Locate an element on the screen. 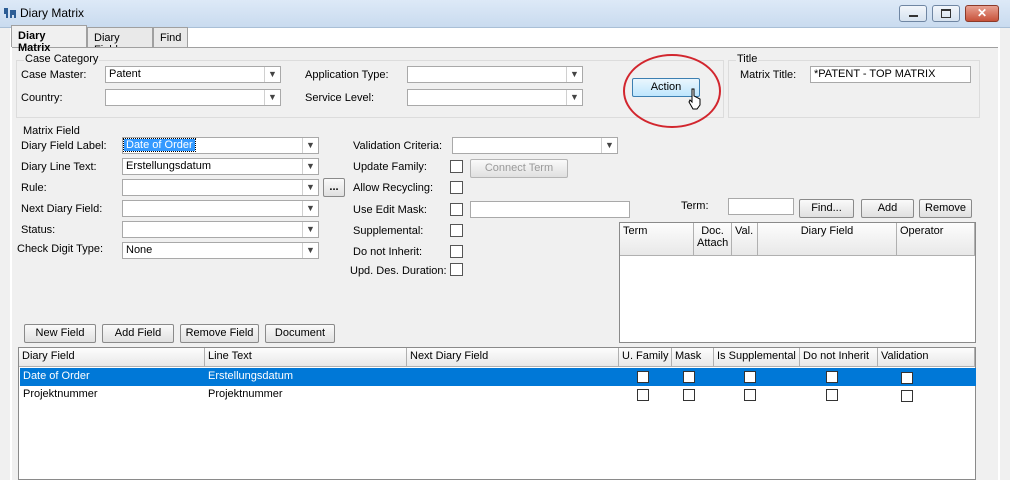  term-input is located at coordinates (761, 206).